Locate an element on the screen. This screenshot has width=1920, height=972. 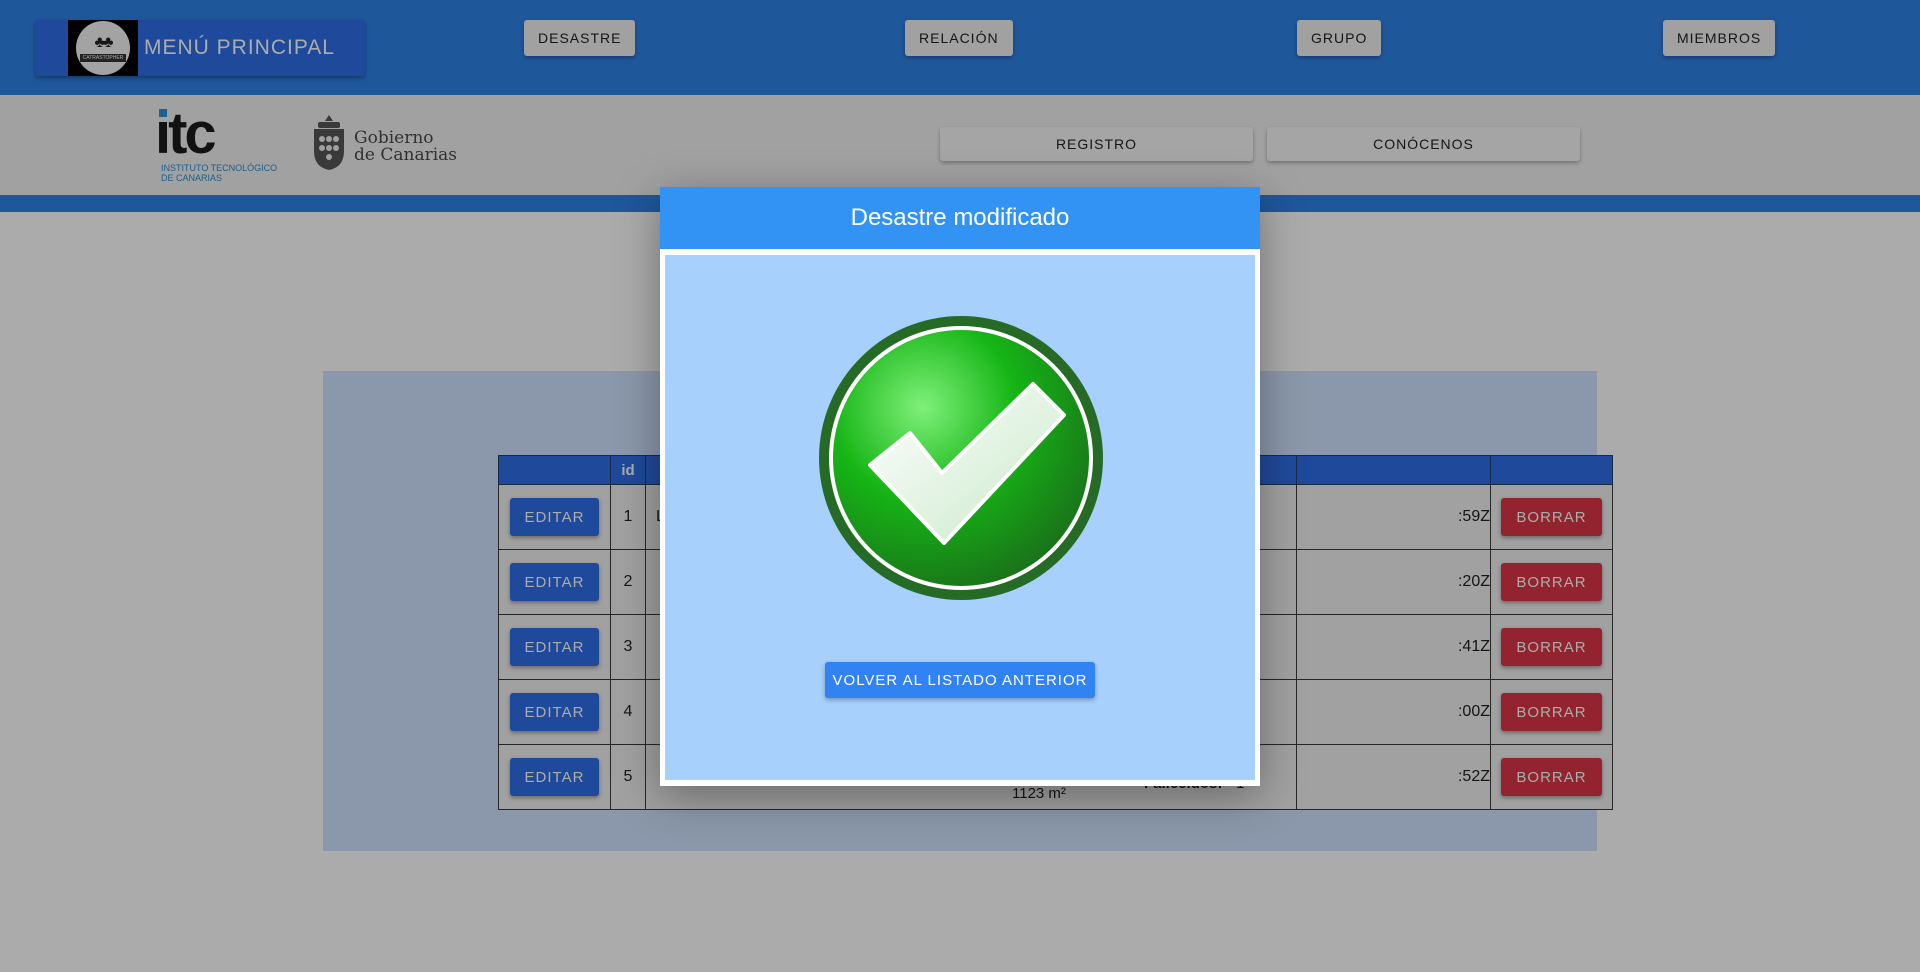
back-to-list-button: VOLVER AL LISTADO ANTERIOR is located at coordinates (960, 680).